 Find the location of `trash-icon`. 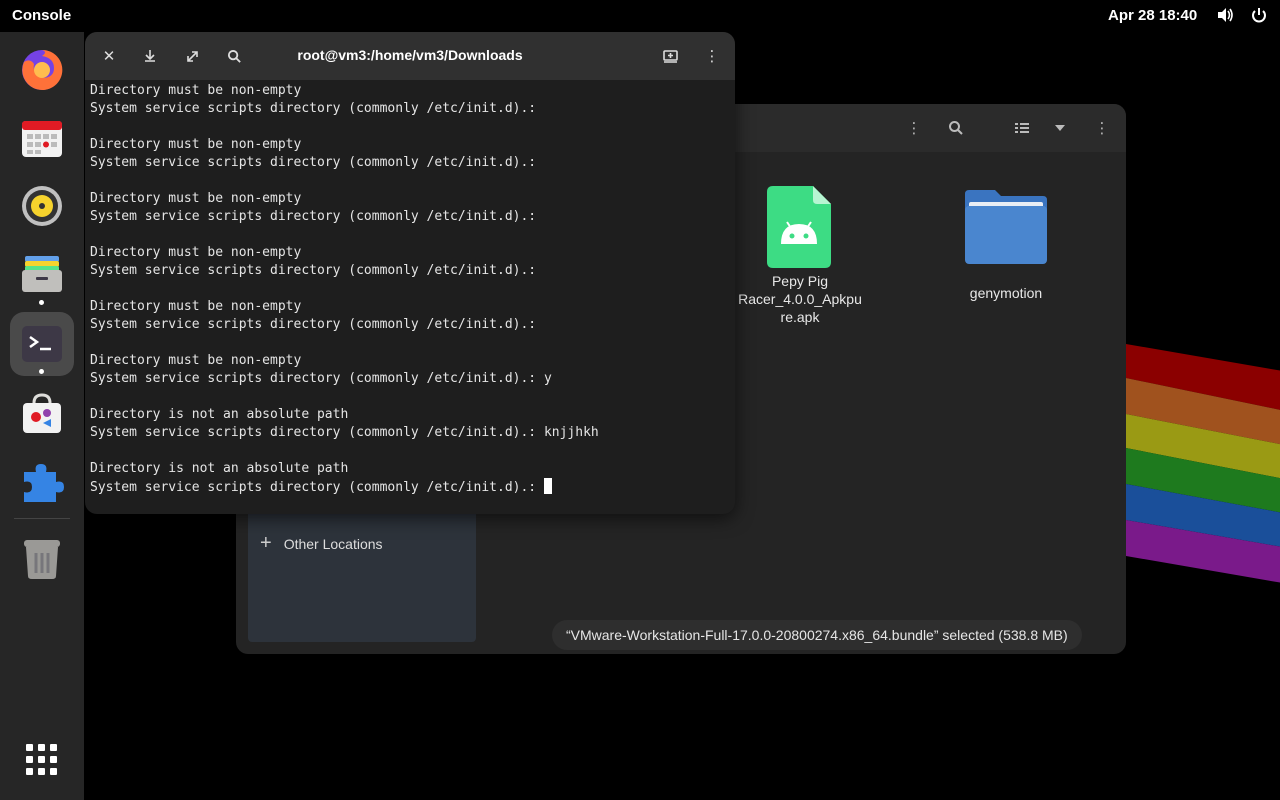

trash-icon is located at coordinates (42, 559).